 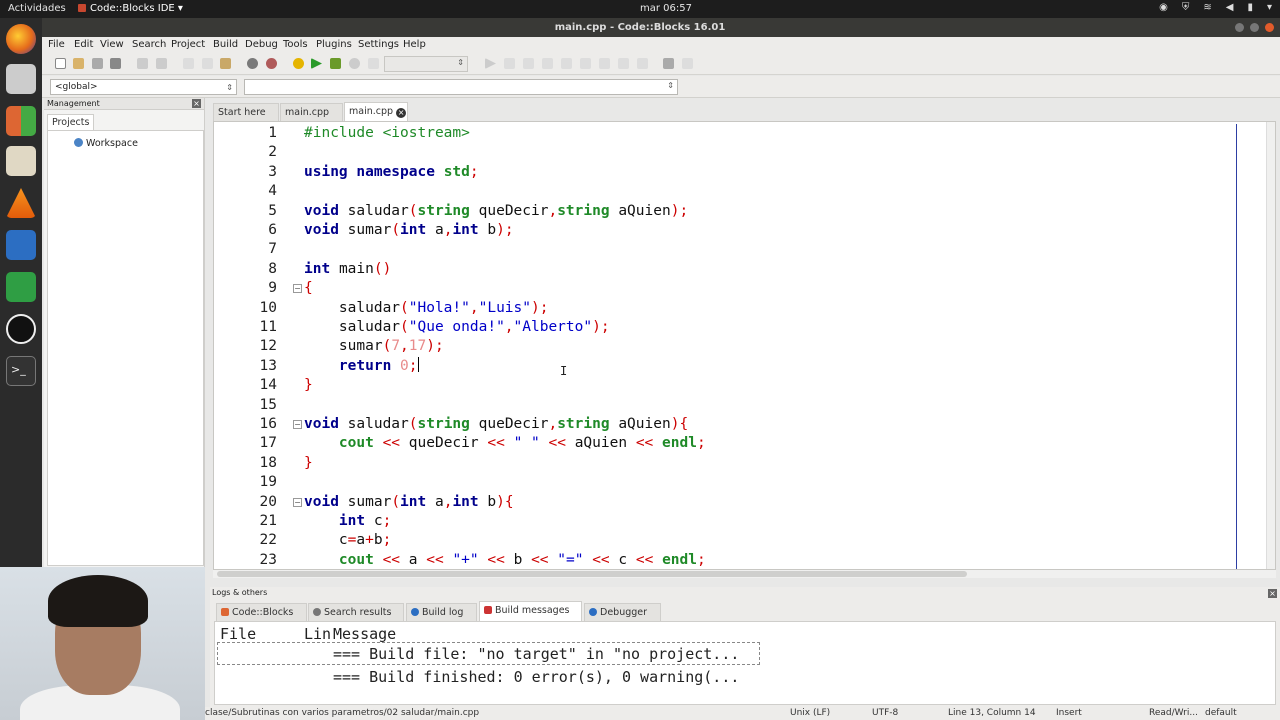 What do you see at coordinates (316, 63) in the screenshot?
I see `run-icon` at bounding box center [316, 63].